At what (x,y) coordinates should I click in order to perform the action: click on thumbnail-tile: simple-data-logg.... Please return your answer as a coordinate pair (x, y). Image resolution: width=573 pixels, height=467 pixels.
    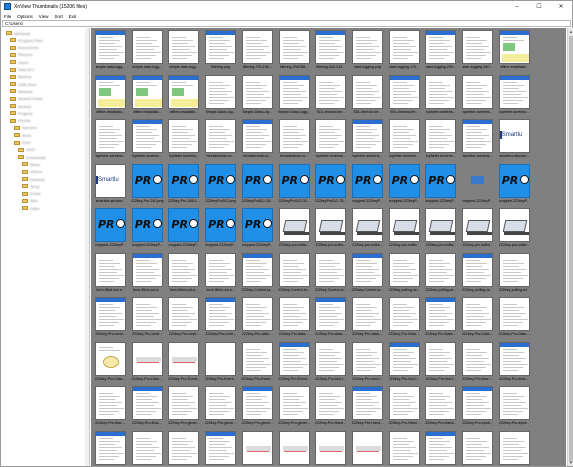
    Looking at the image, I should click on (147, 50).